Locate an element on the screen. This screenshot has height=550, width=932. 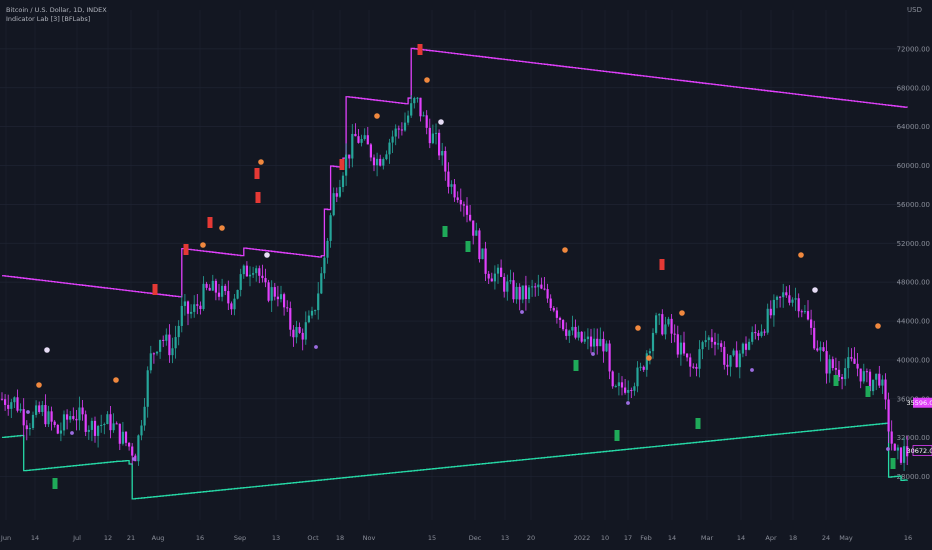
y-tick-label: 60000.00 is located at coordinates (913, 166).